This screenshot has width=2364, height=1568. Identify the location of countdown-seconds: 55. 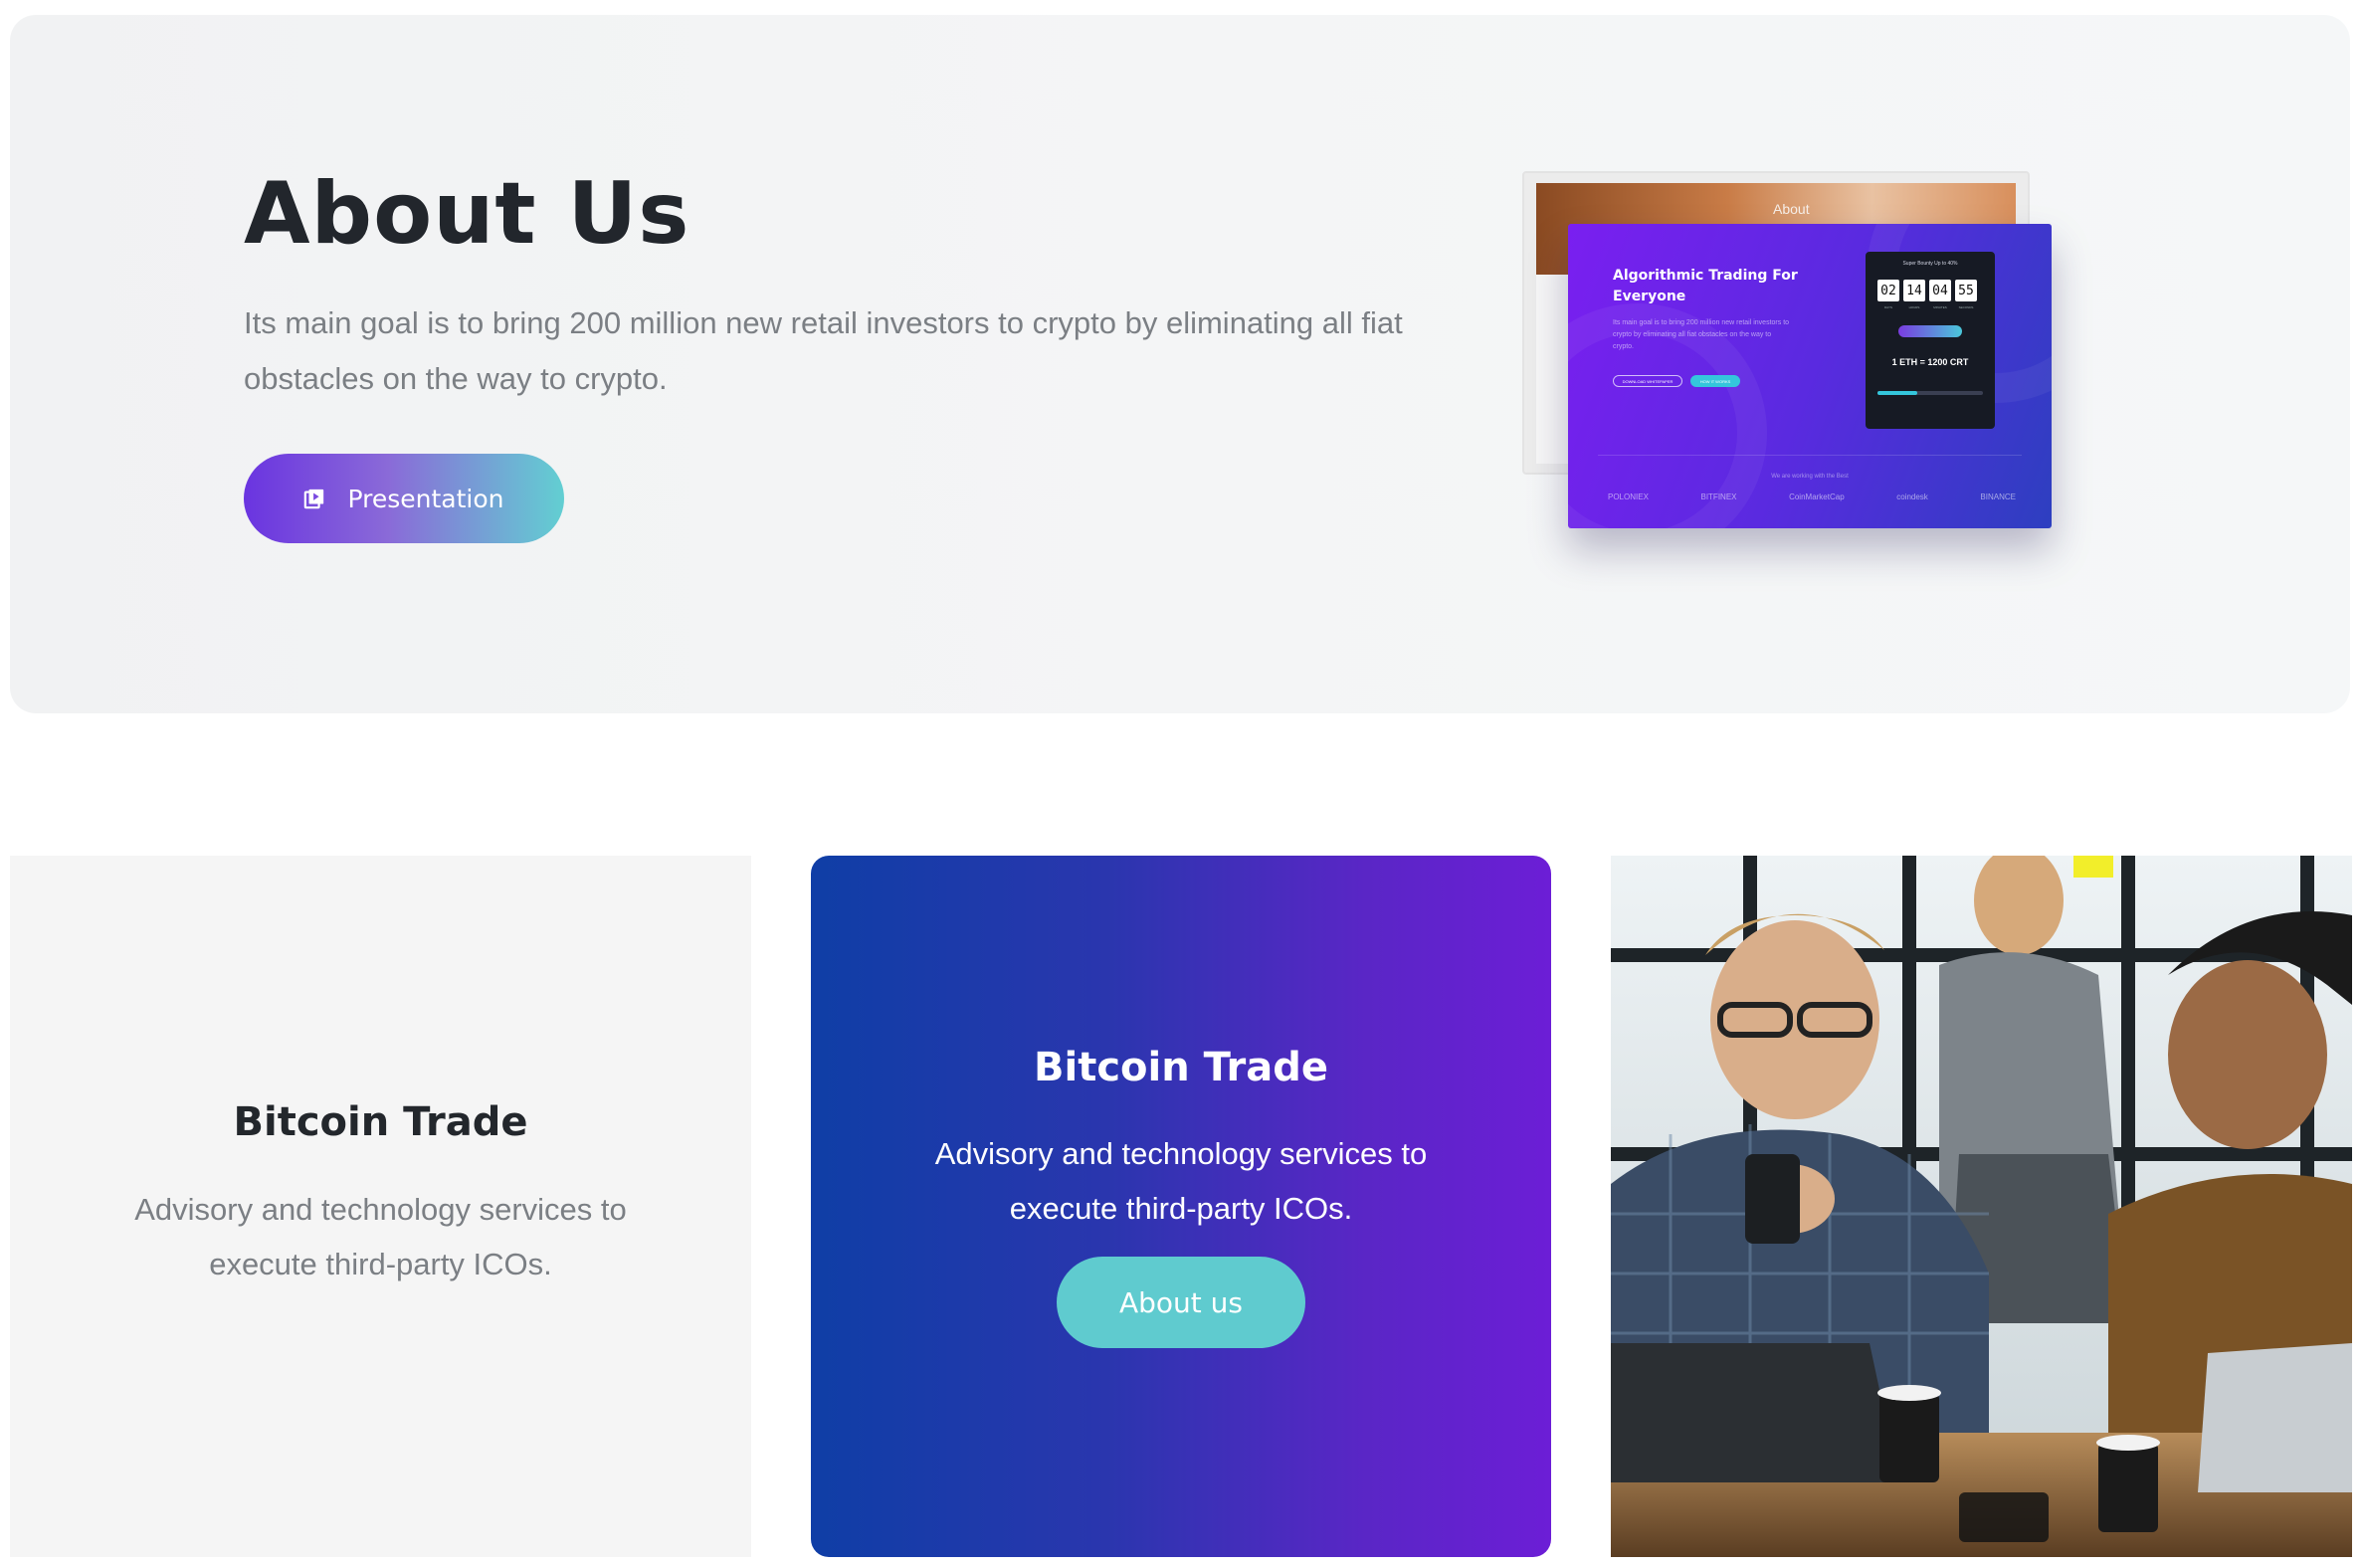
(1966, 290).